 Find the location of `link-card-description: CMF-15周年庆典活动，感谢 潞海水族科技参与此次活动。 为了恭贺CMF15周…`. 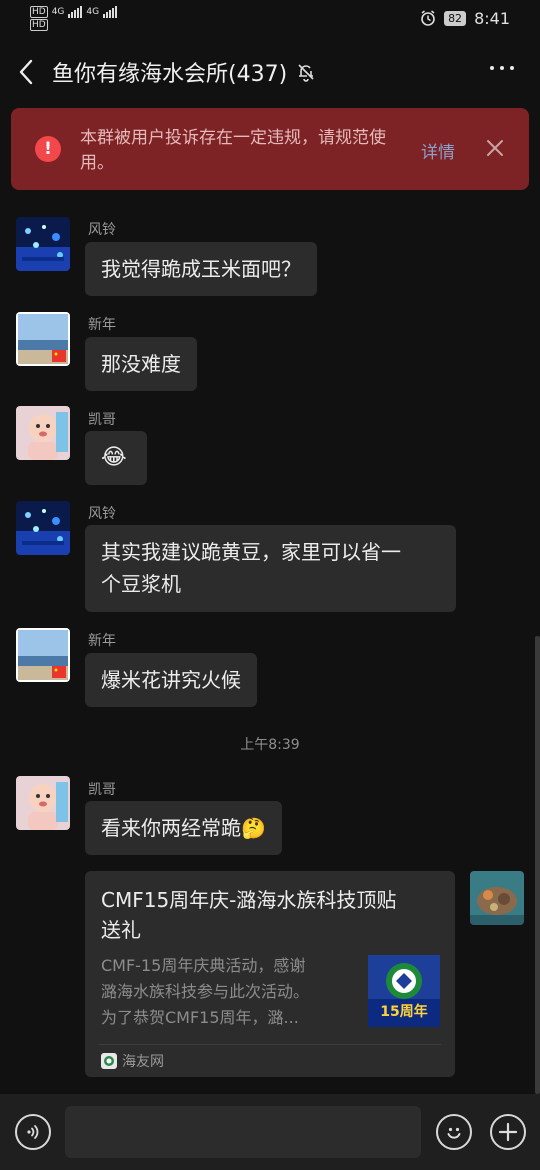

link-card-description: CMF-15周年庆典活动，感谢 潞海水族科技参与此次活动。 为了恭贺CMF15周… is located at coordinates (226, 992).